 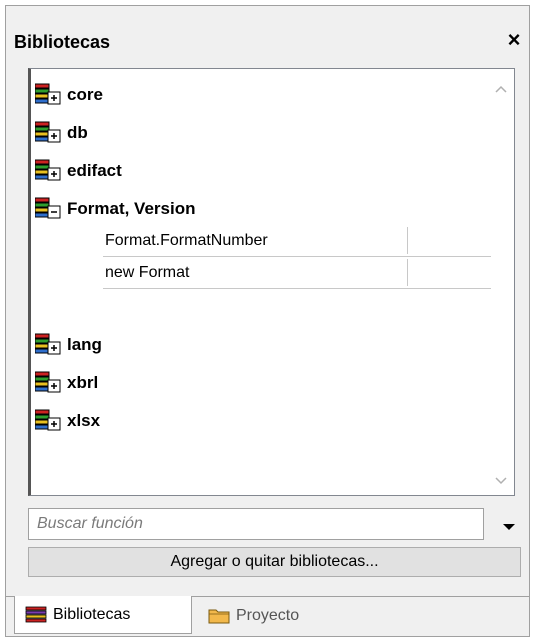 I want to click on panel-title: Bibliotecas, so click(x=62, y=42).